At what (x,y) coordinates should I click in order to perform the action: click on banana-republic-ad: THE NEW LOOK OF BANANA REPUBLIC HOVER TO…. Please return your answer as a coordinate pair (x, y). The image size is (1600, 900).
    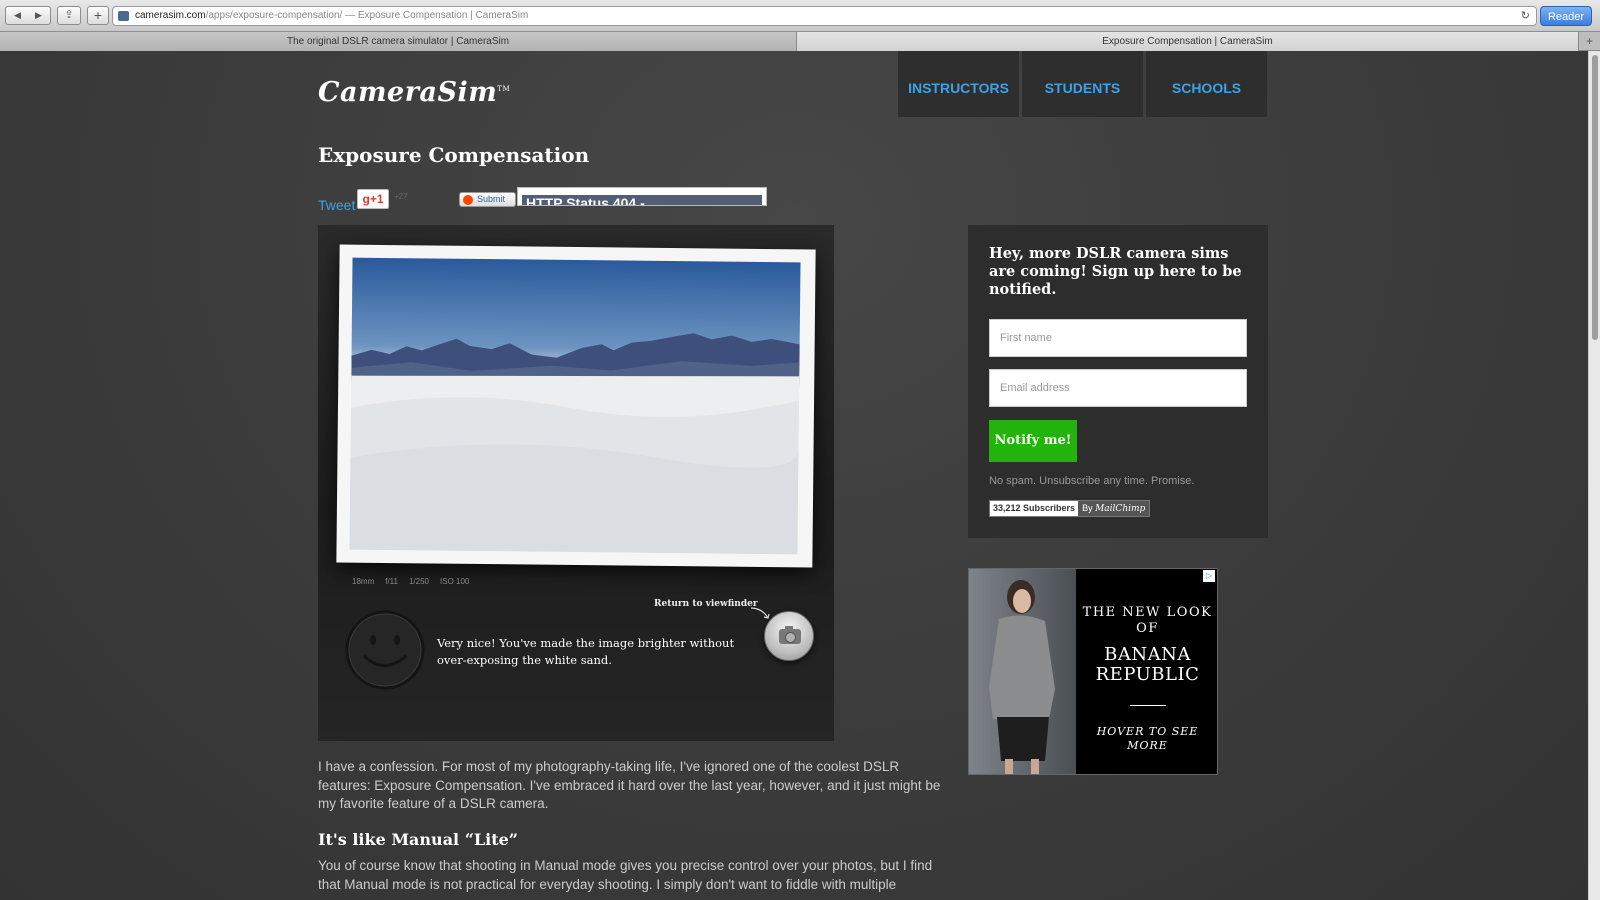
    Looking at the image, I should click on (1093, 671).